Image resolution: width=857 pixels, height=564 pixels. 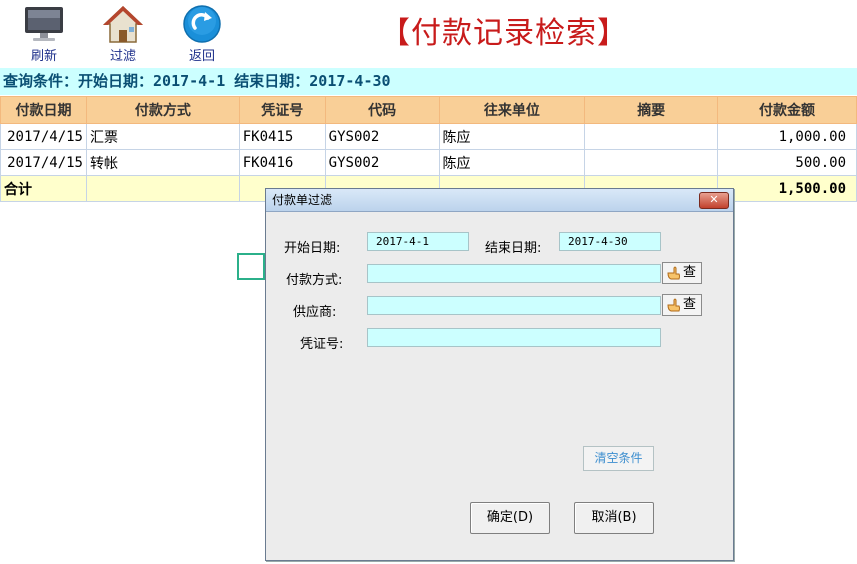 I want to click on payment-method-field, so click(x=514, y=273).